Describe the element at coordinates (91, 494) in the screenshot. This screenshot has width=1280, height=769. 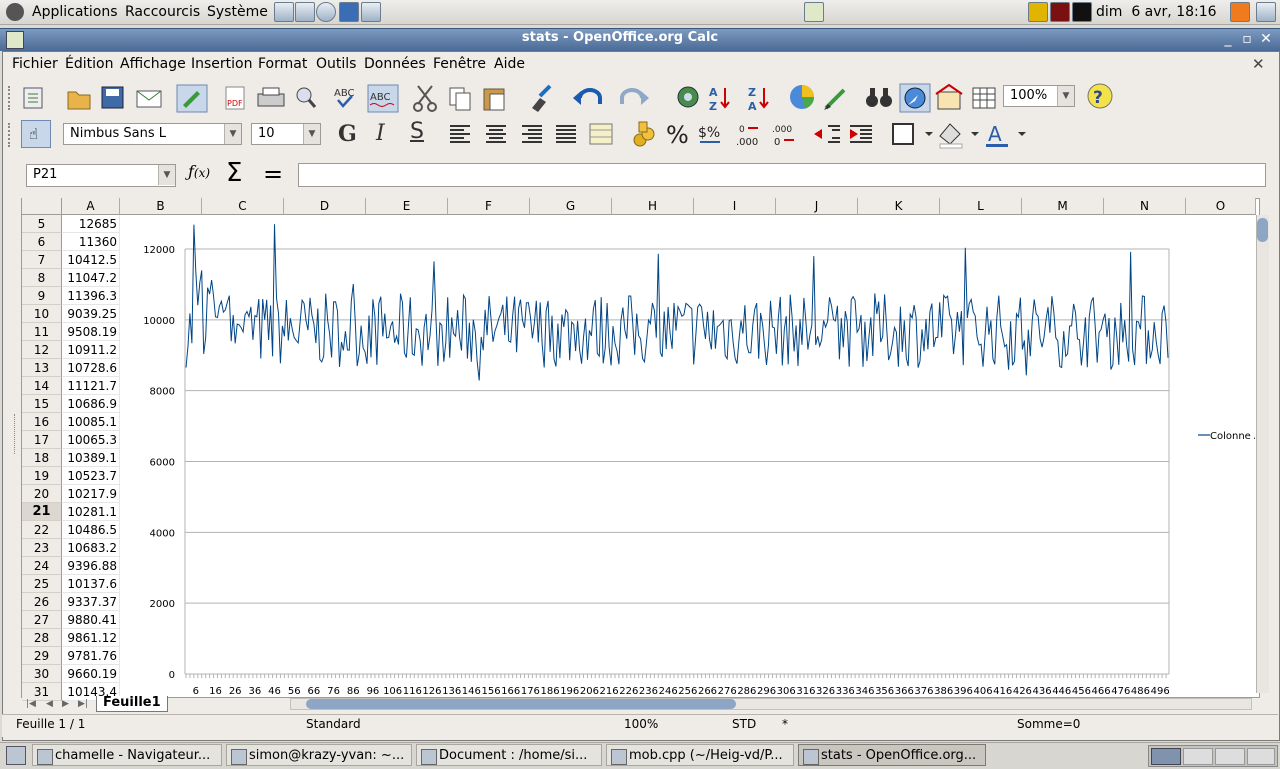
I see `cell-a: 10217.9` at that location.